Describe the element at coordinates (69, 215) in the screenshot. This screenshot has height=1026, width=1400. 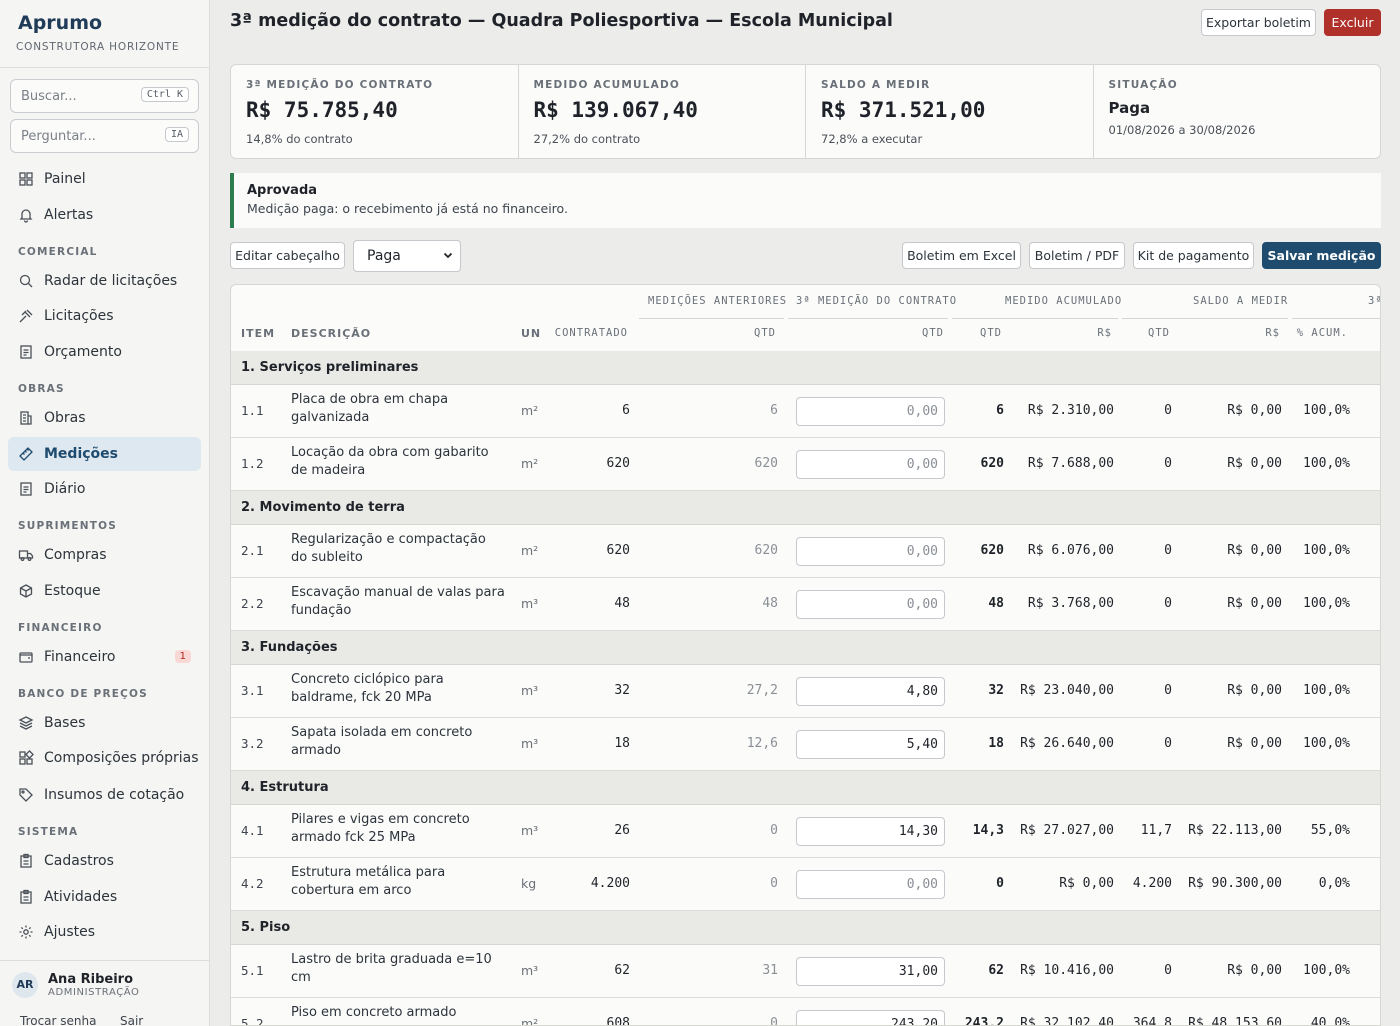
I see `sidebar-item-label: Alertas` at that location.